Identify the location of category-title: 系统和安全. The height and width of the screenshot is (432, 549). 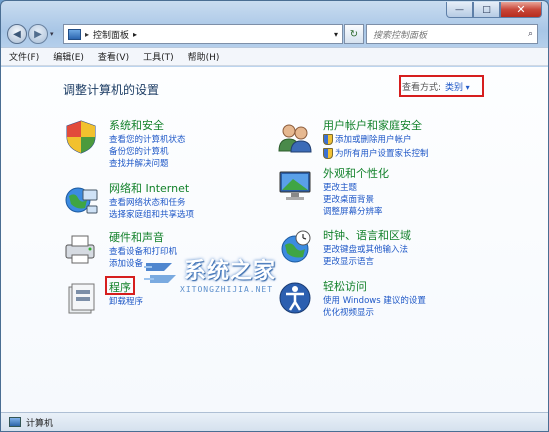
(136, 125).